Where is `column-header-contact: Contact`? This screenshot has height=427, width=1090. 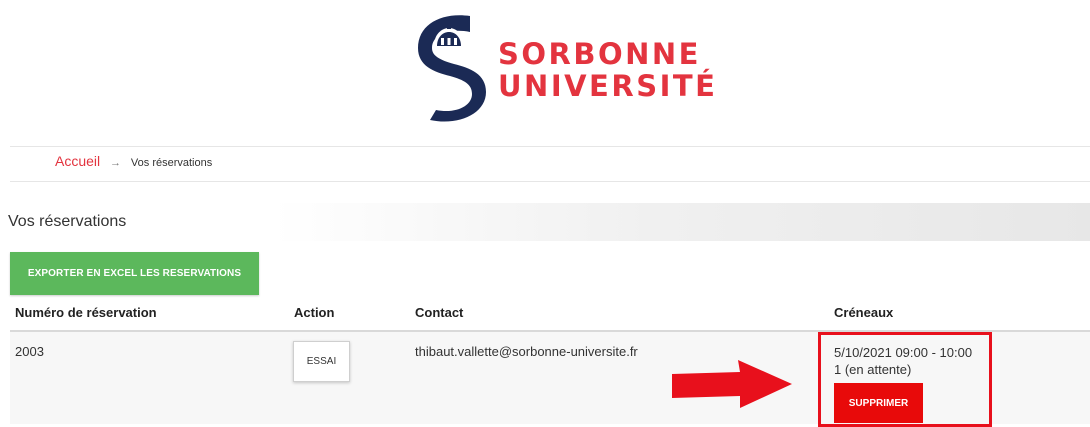 column-header-contact: Contact is located at coordinates (439, 312).